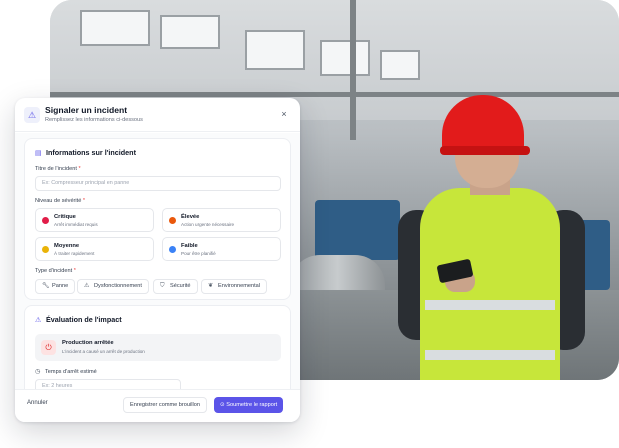 The image size is (619, 448). What do you see at coordinates (74, 253) in the screenshot?
I see `severity-desc: À traiter rapidement` at bounding box center [74, 253].